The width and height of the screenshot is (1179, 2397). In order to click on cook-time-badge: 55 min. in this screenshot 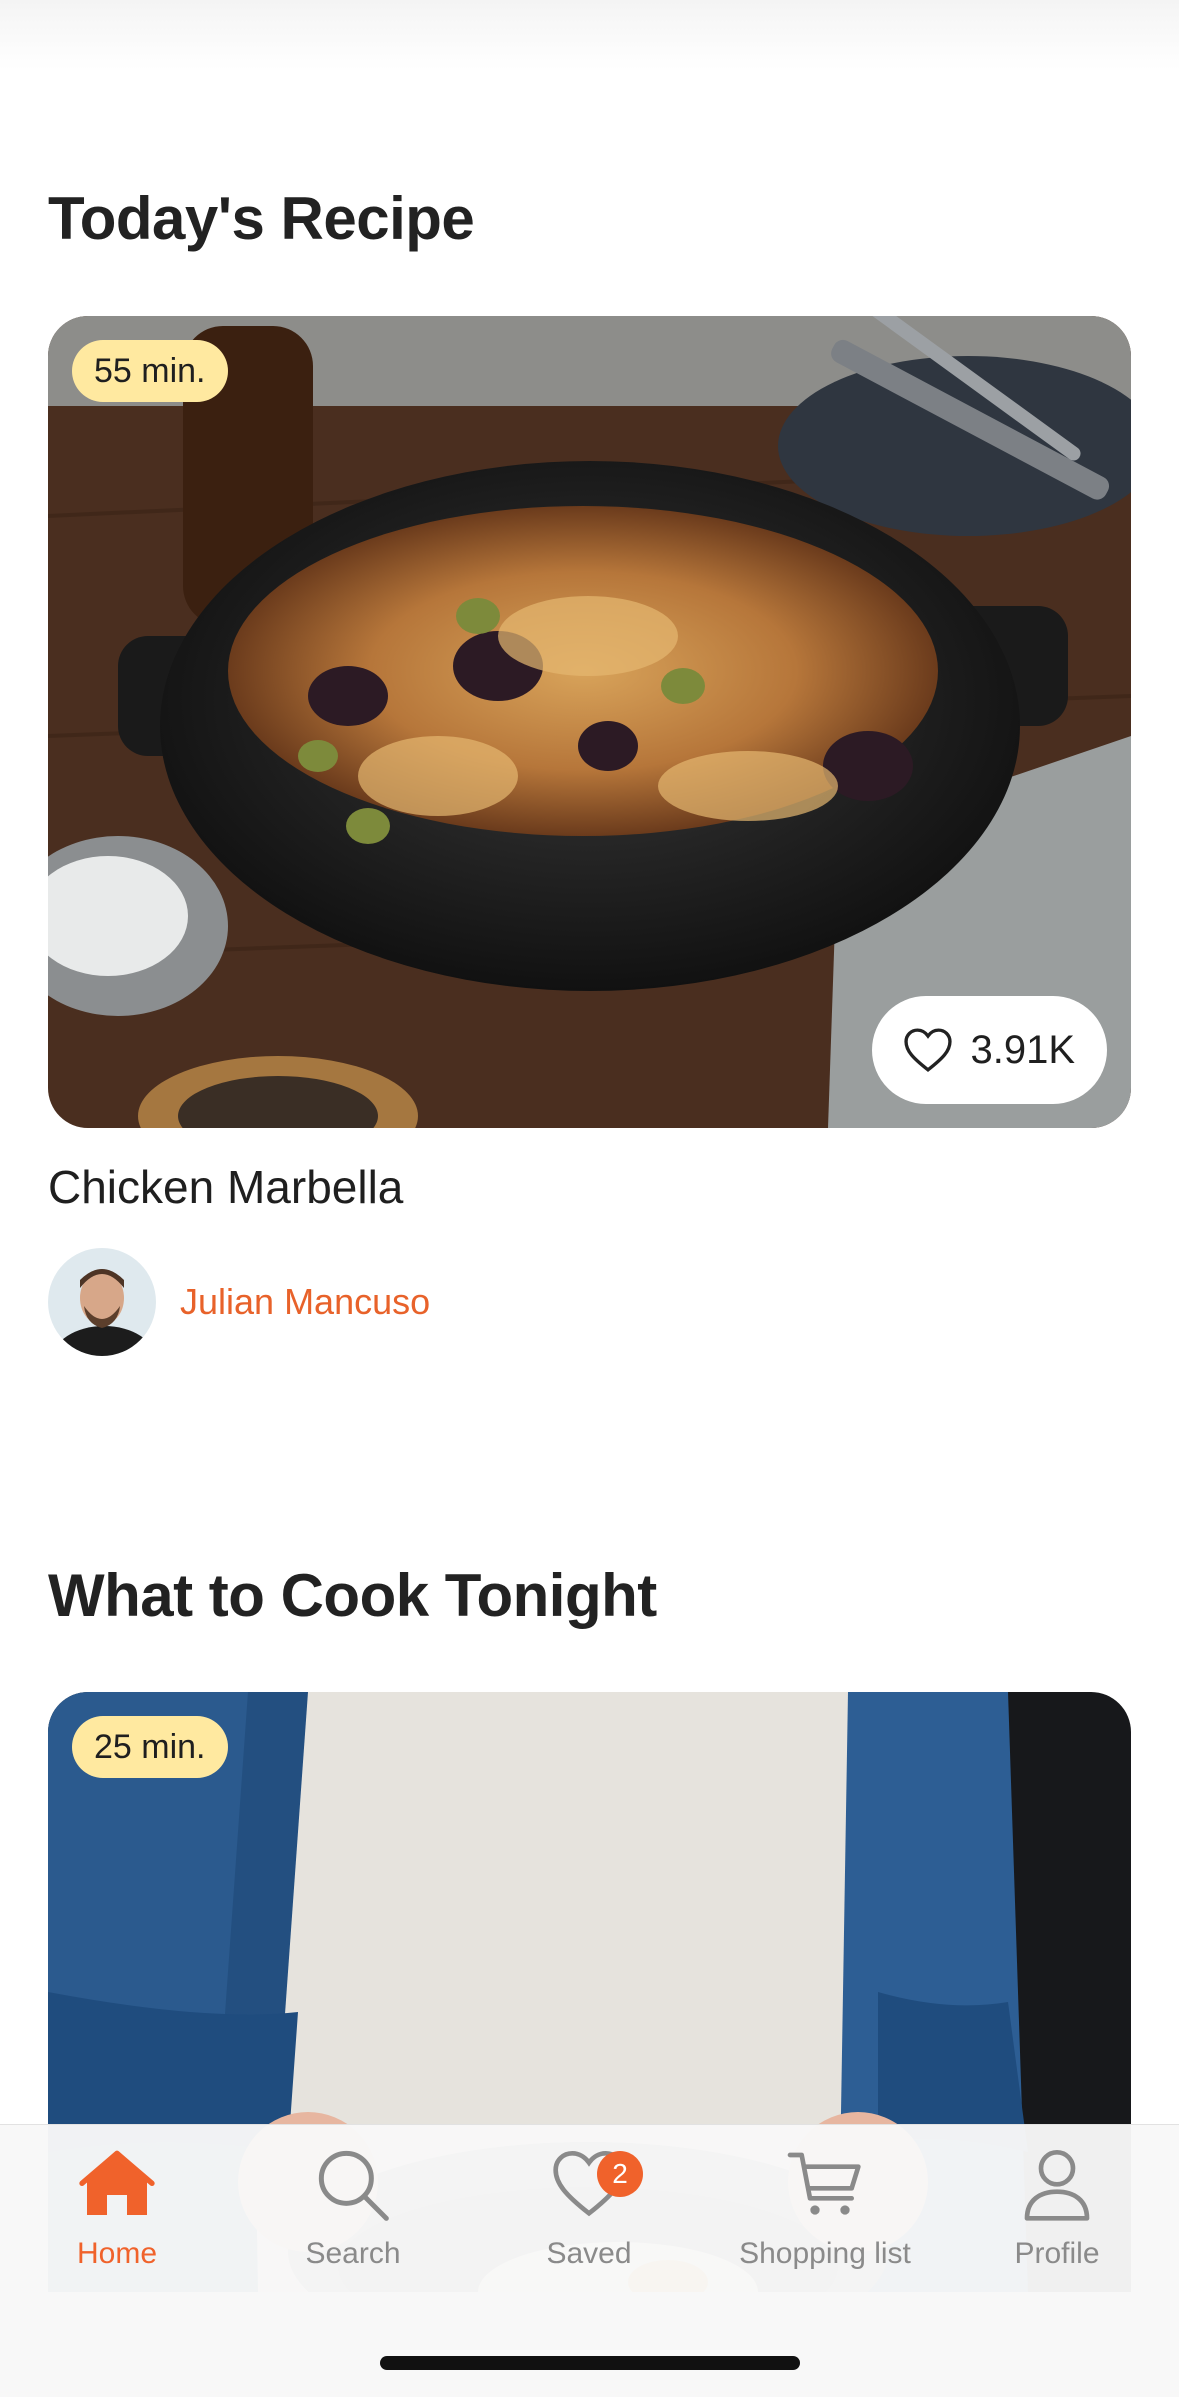, I will do `click(150, 371)`.